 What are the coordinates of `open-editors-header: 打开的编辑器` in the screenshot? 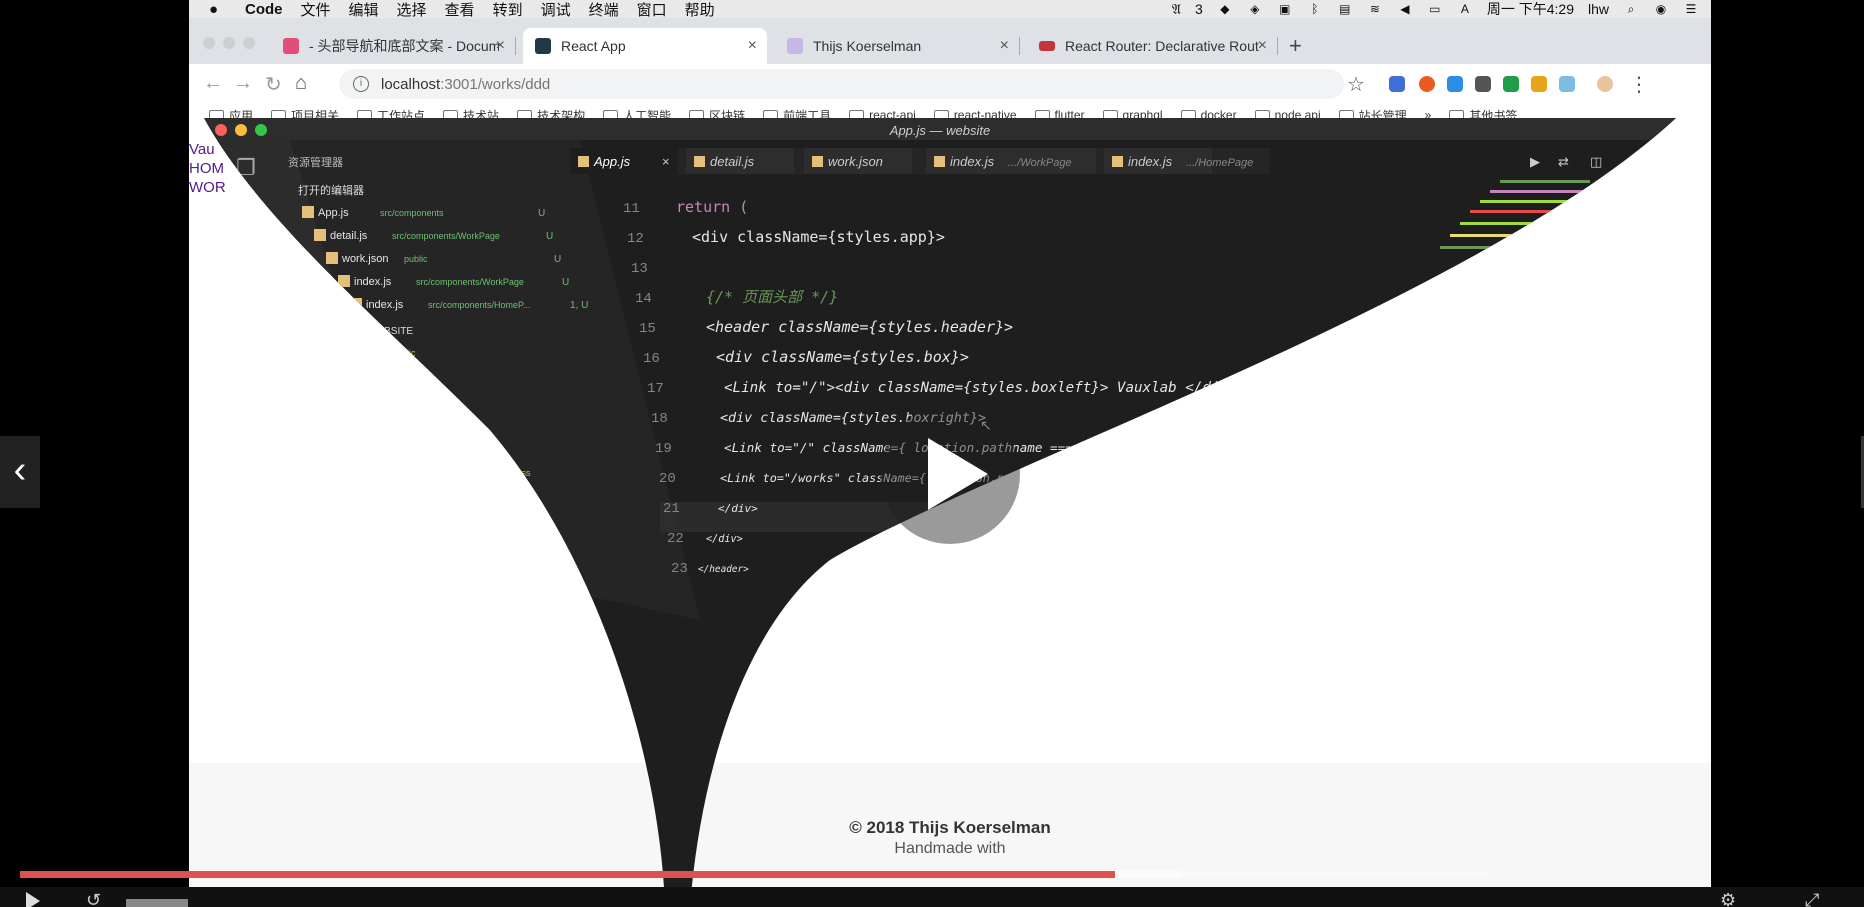 It's located at (331, 190).